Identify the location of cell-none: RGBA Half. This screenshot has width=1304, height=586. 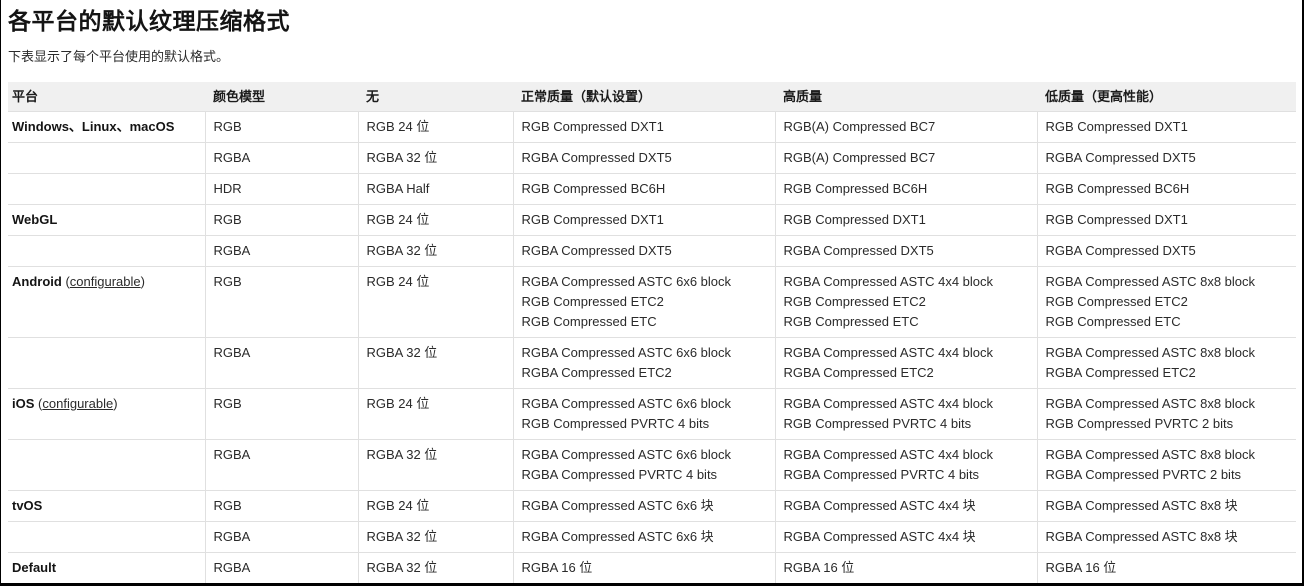
(436, 189).